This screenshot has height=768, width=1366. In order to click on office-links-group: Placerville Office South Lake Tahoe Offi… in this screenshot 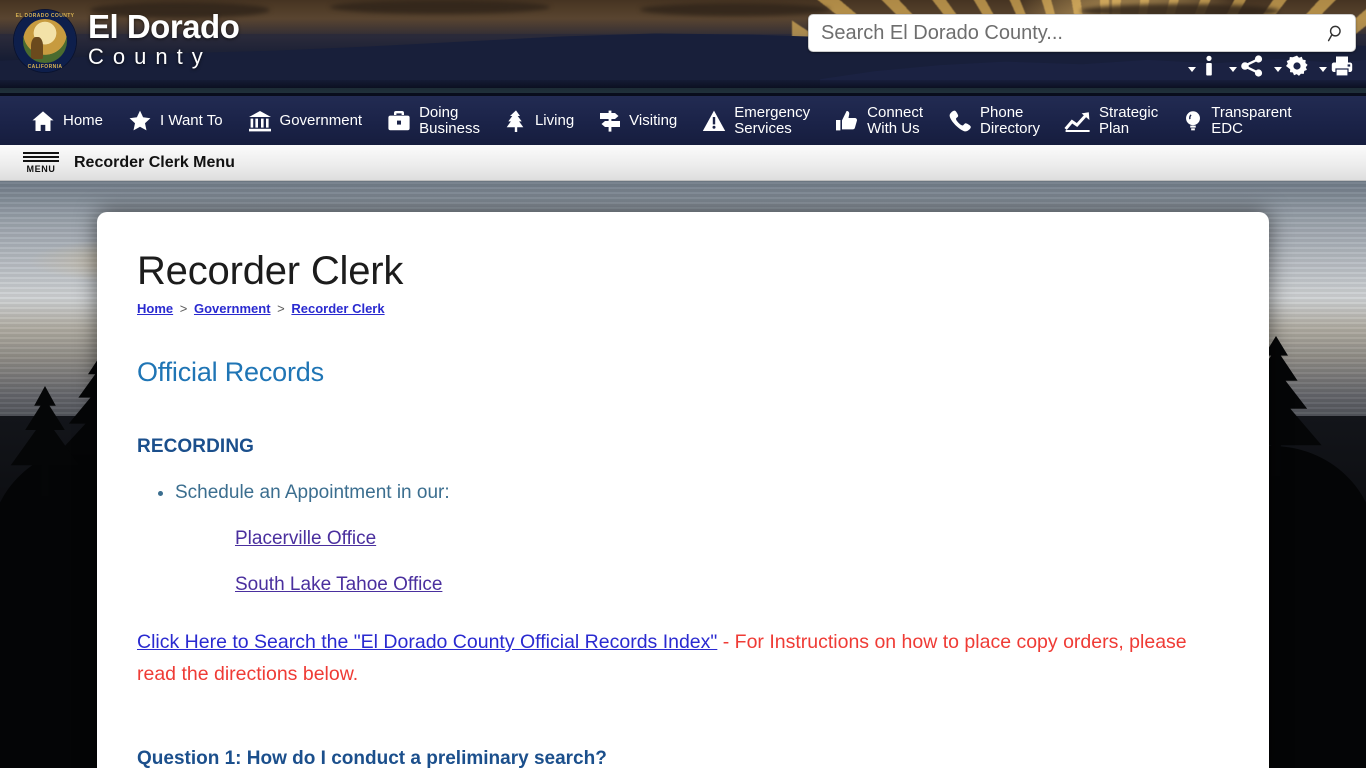, I will do `click(732, 562)`.